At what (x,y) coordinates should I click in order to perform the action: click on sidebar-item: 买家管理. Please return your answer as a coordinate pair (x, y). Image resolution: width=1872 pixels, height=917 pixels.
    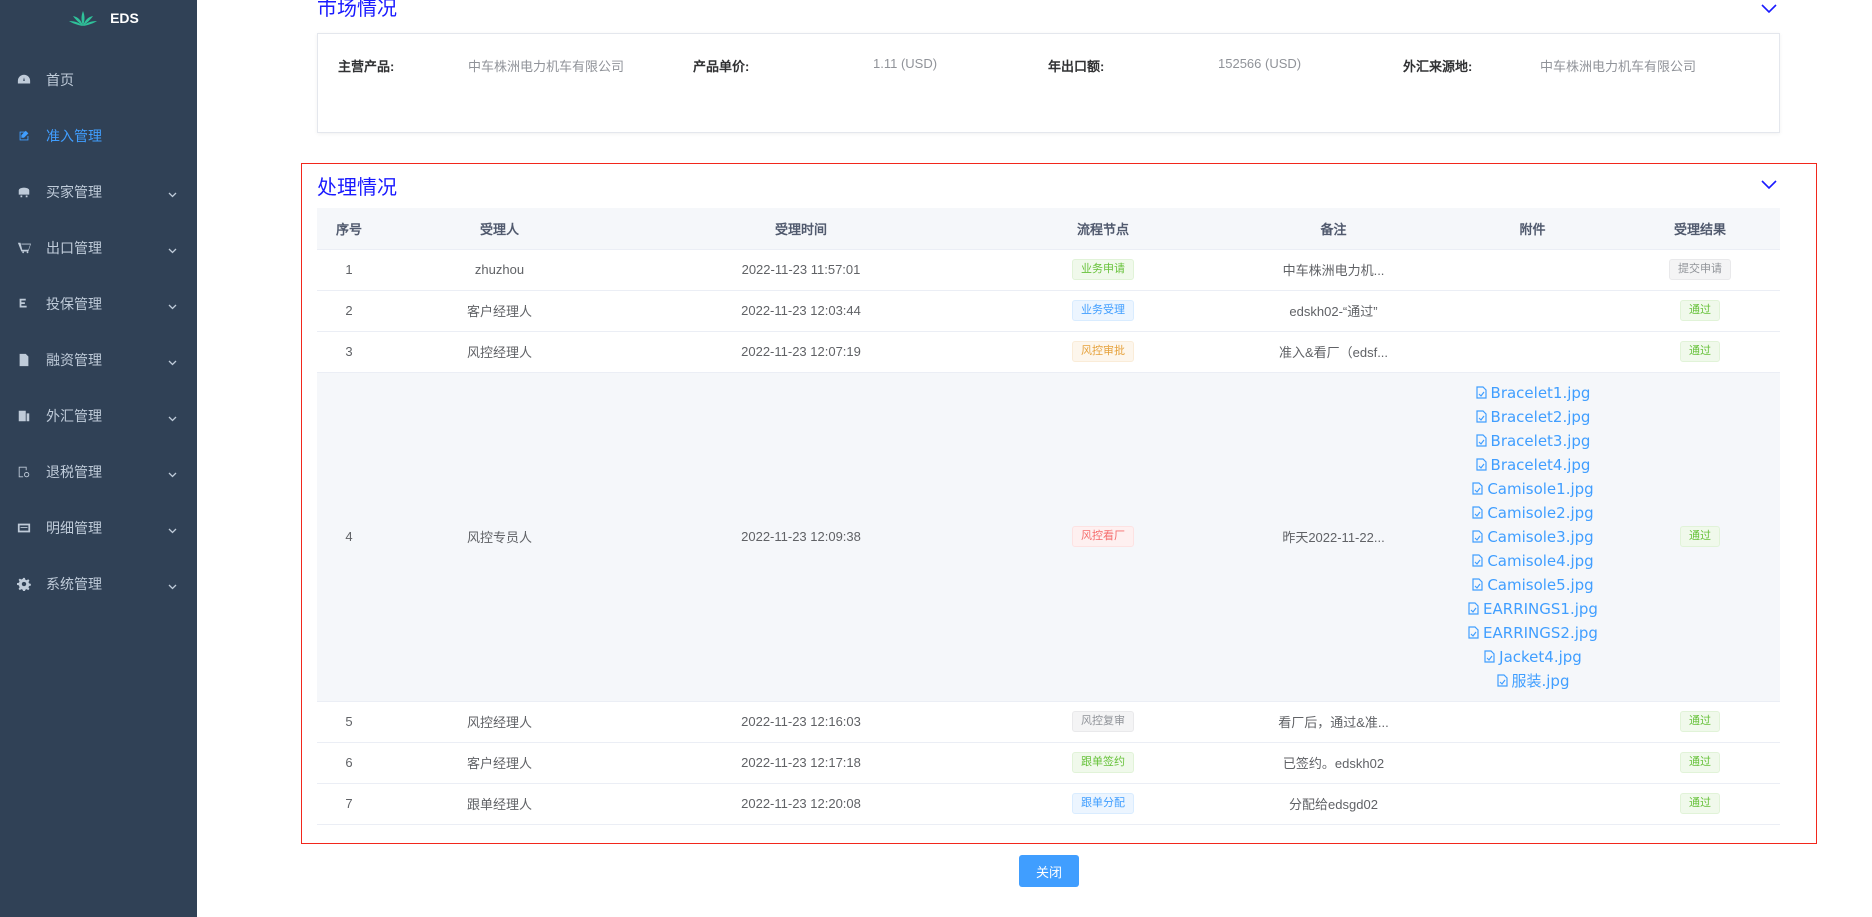
    Looking at the image, I should click on (98, 192).